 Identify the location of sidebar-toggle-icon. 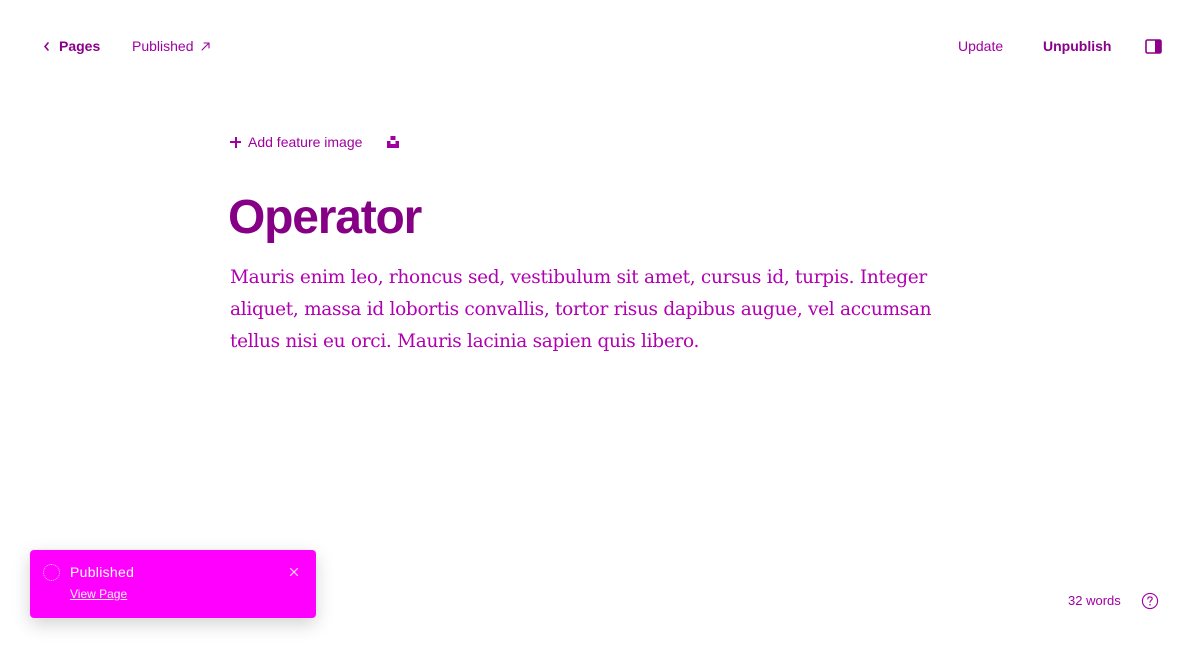
(1153, 46).